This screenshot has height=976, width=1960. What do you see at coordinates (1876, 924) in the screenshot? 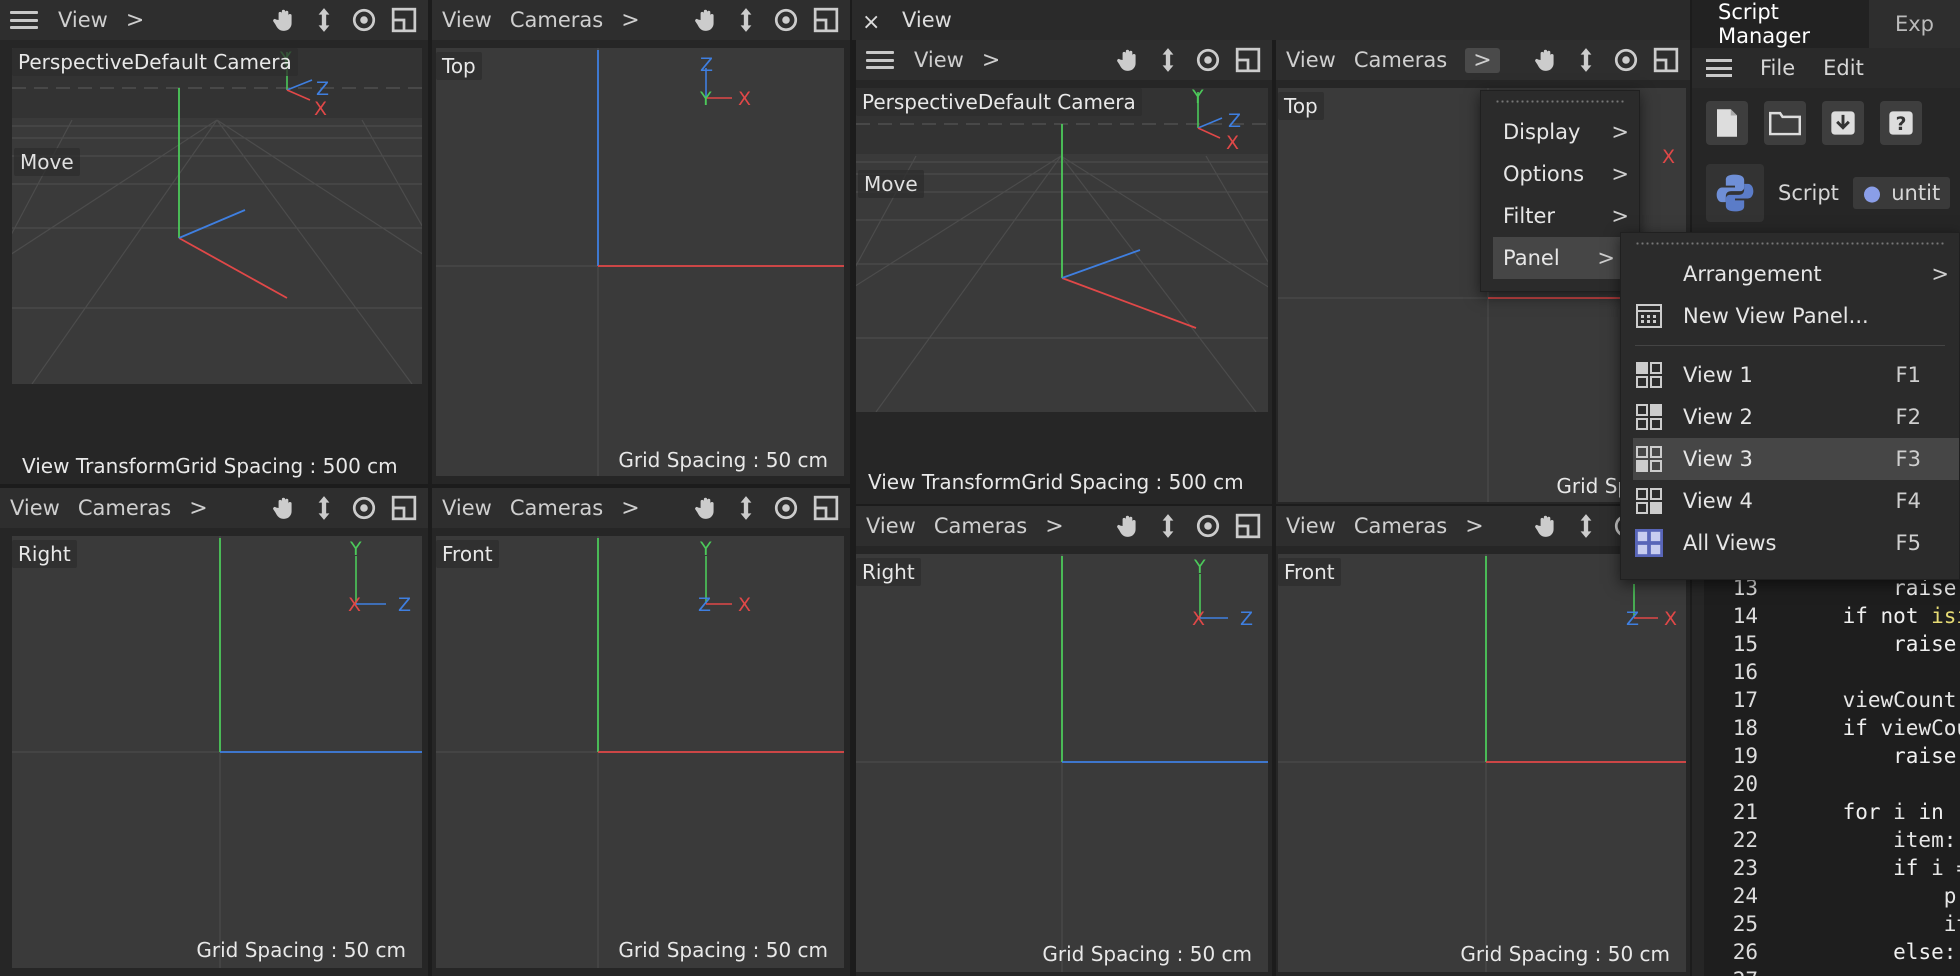
I see `code-line: iter` at bounding box center [1876, 924].